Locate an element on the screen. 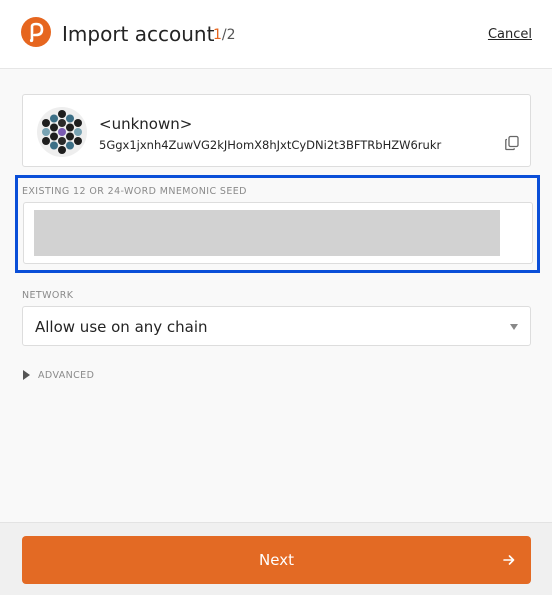 This screenshot has height=595, width=552. step-indicator: 1/2 is located at coordinates (224, 35).